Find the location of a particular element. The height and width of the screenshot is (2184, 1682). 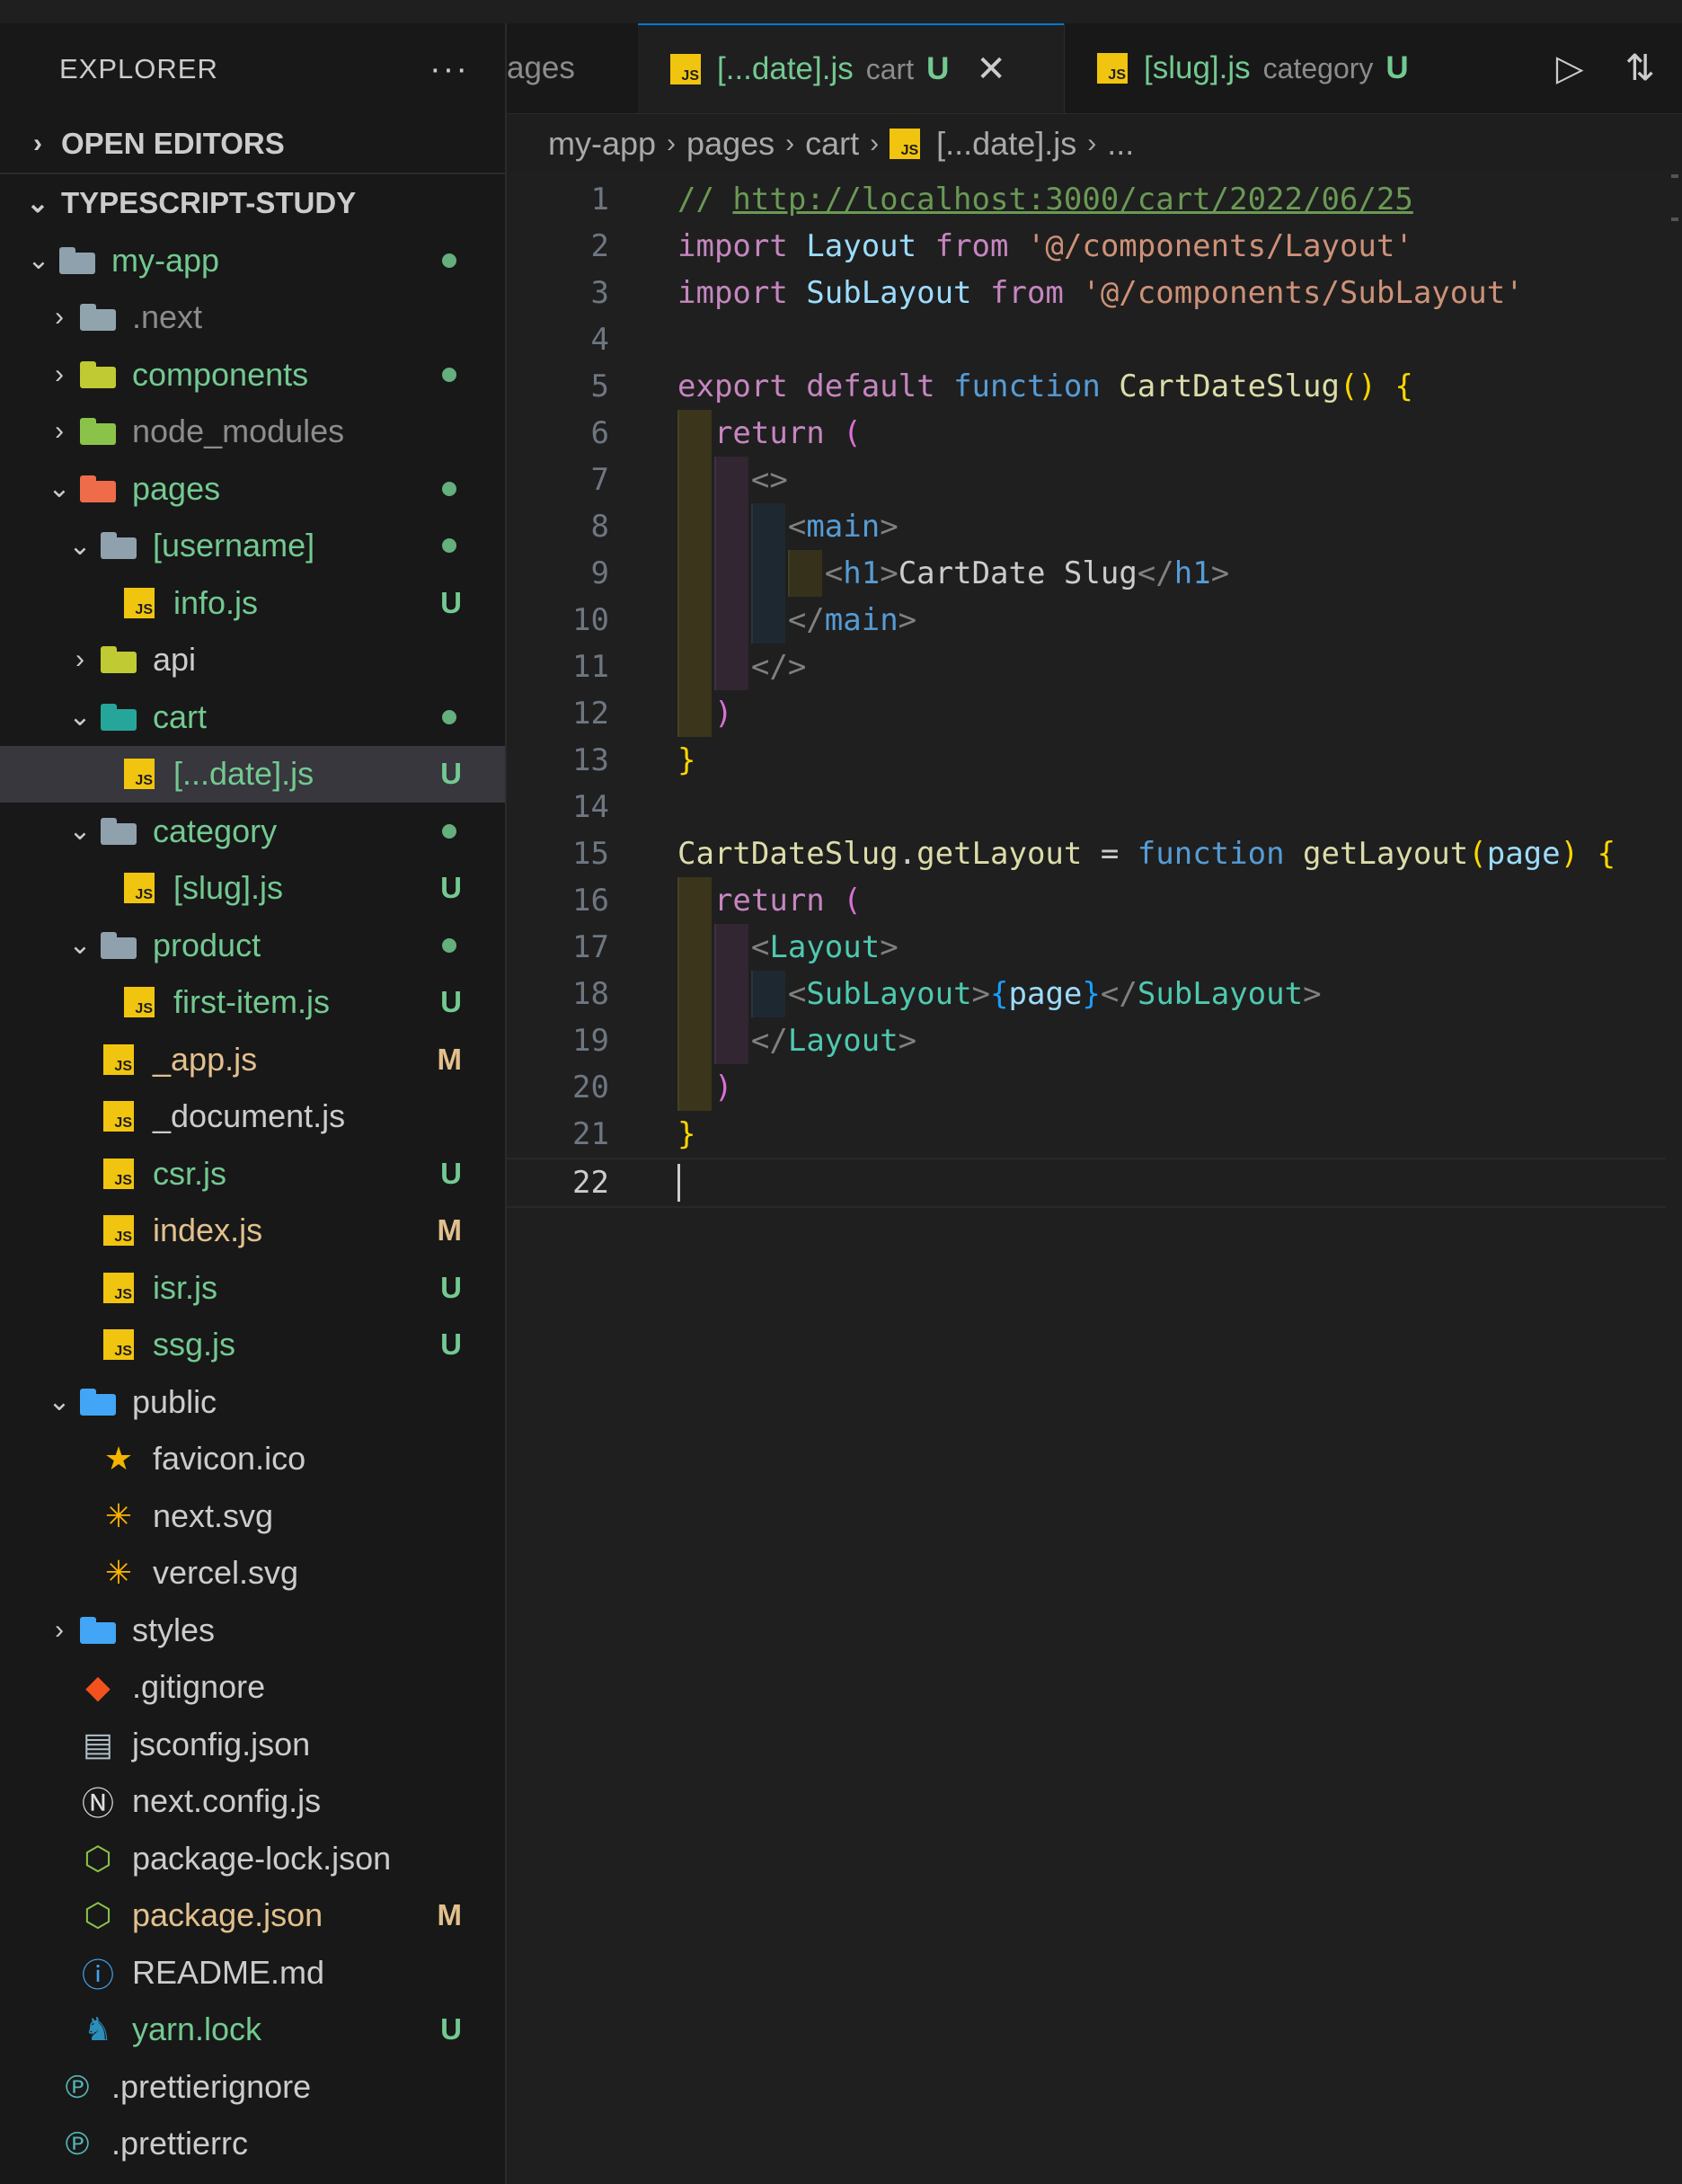

tab-active: JS [...date].js cart U ✕ is located at coordinates (851, 68).